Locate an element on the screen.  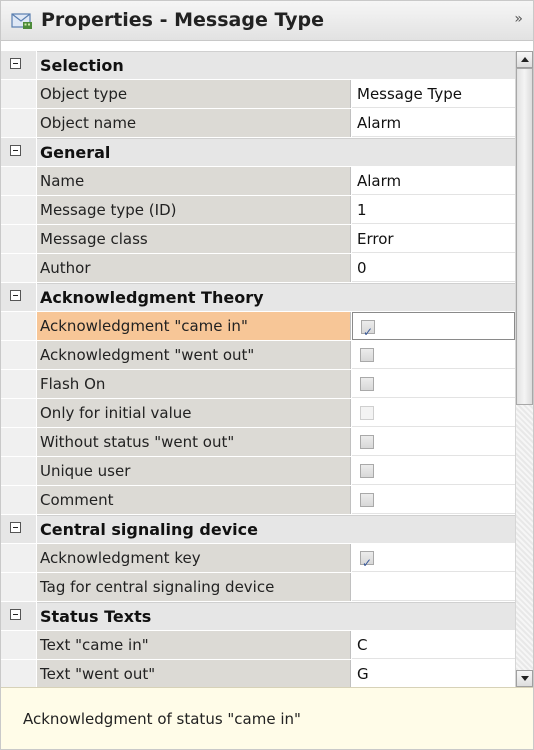
property-name: Object name is located at coordinates (194, 123).